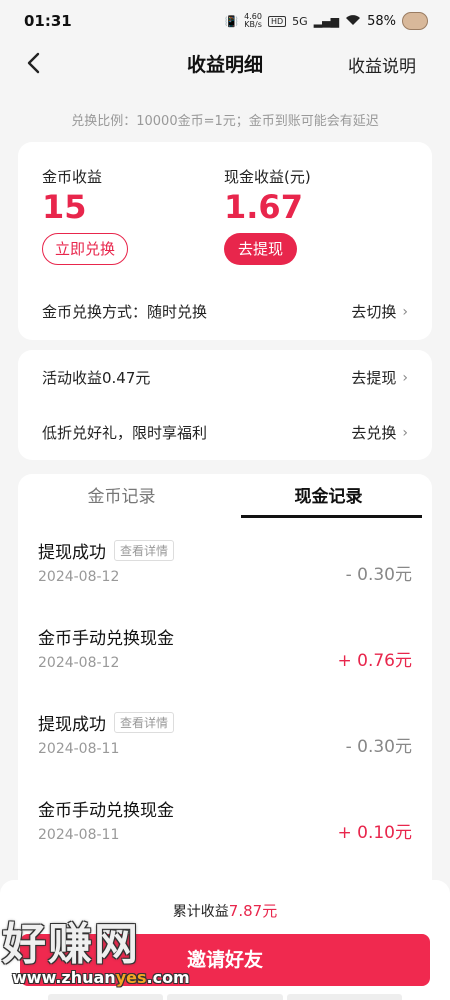  I want to click on net-speed: 4.60 KB/s, so click(253, 21).